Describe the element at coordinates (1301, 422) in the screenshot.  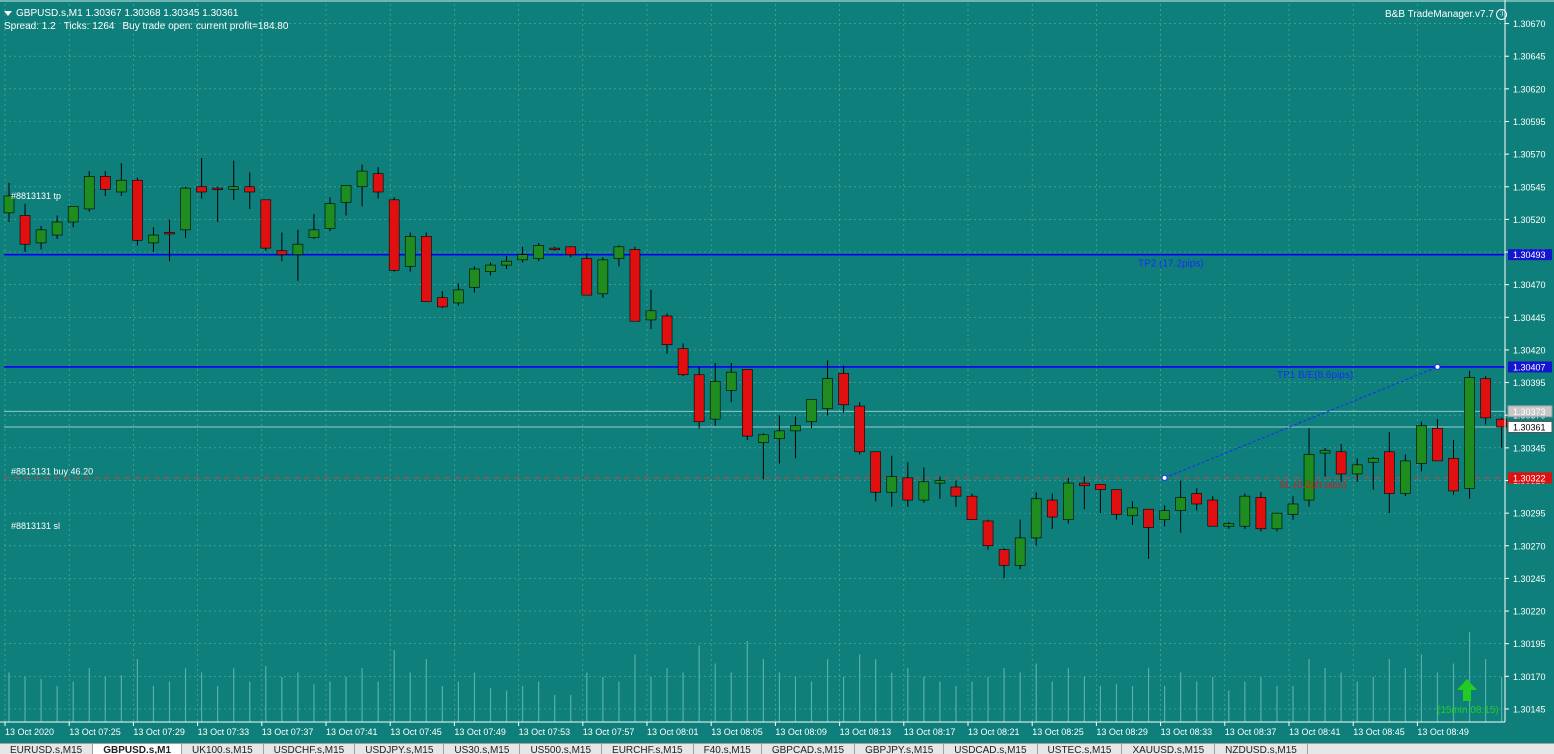
I see `trade-connect-line` at that location.